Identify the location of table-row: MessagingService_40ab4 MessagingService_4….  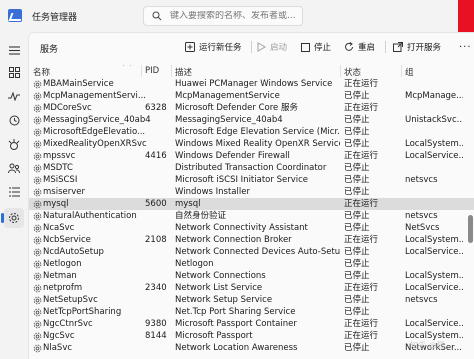
(251, 120).